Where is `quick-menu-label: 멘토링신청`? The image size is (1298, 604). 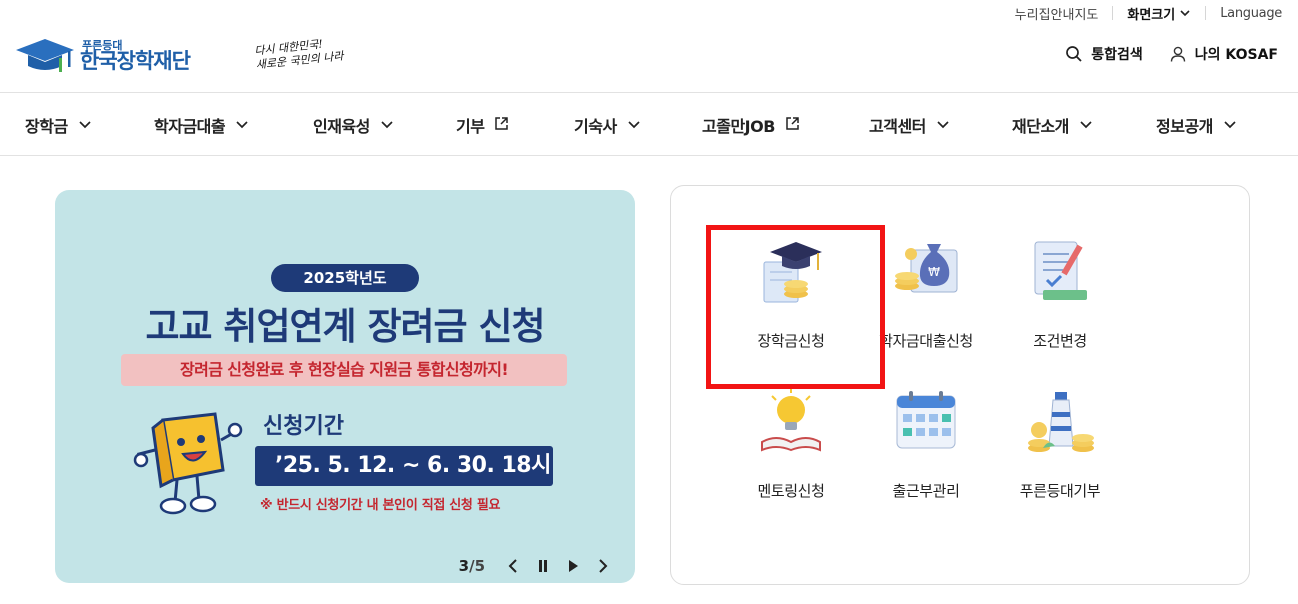
quick-menu-label: 멘토링신청 is located at coordinates (791, 491).